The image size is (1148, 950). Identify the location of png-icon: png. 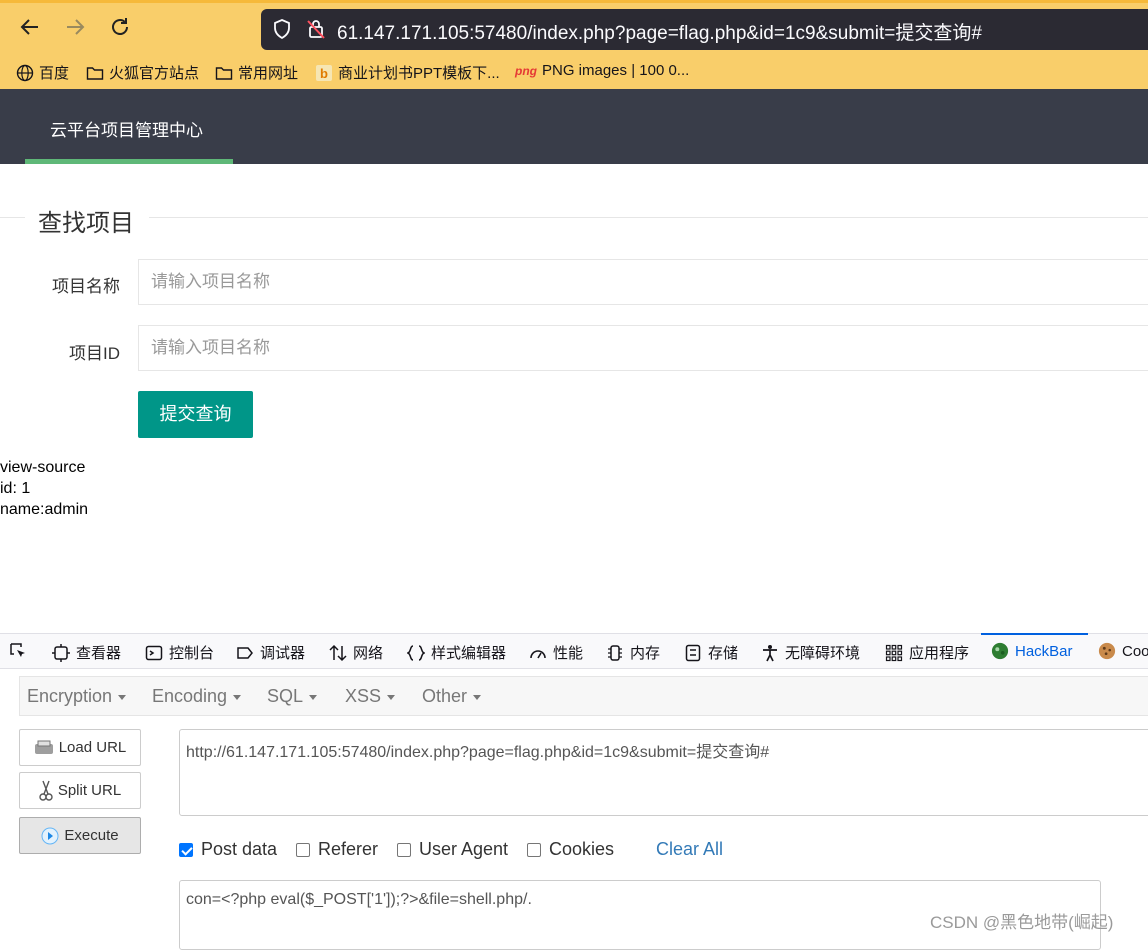
(526, 70).